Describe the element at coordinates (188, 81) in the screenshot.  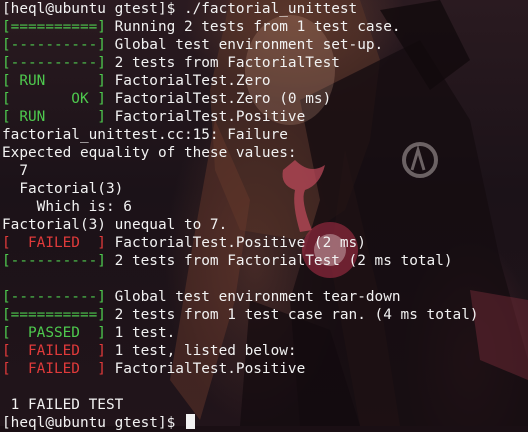
I see `terminal-line-text: FactorialTest.Zero` at that location.